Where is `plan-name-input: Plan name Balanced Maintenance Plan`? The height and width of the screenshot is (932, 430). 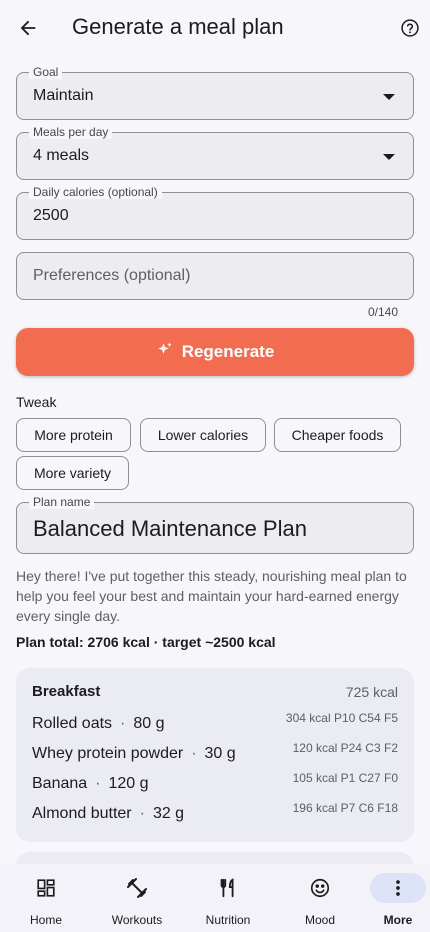
plan-name-input: Plan name Balanced Maintenance Plan is located at coordinates (215, 524).